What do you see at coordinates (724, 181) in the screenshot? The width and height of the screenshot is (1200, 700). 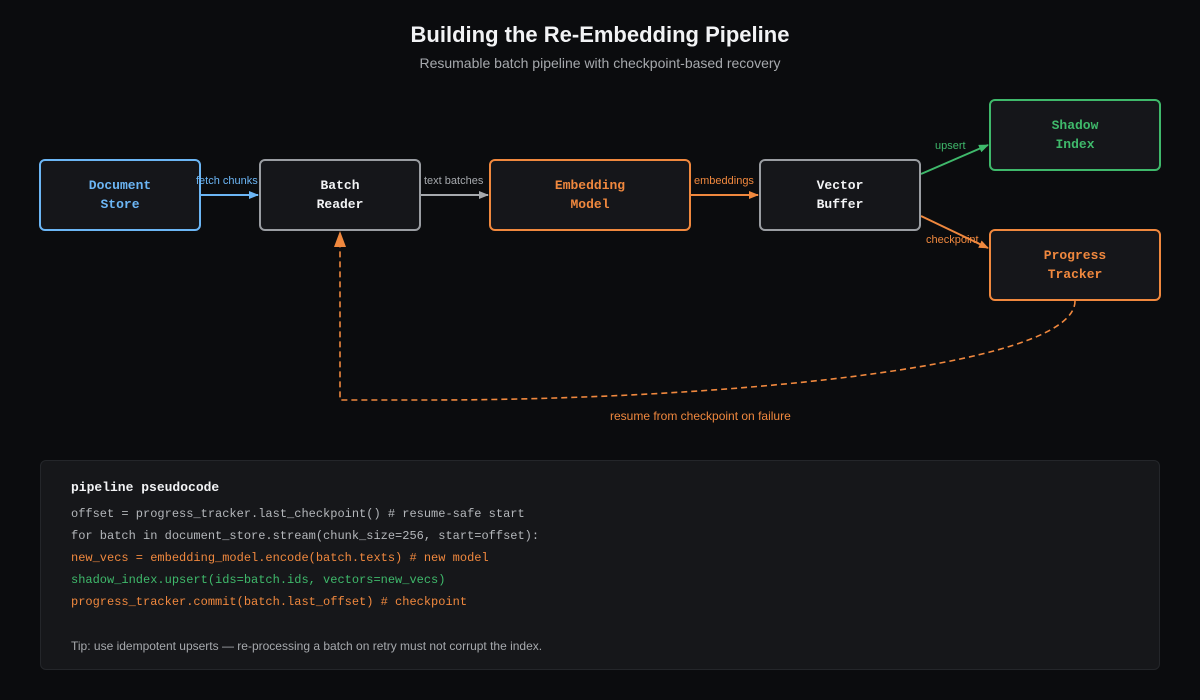 I see `edge-label-embeddings: embeddings` at bounding box center [724, 181].